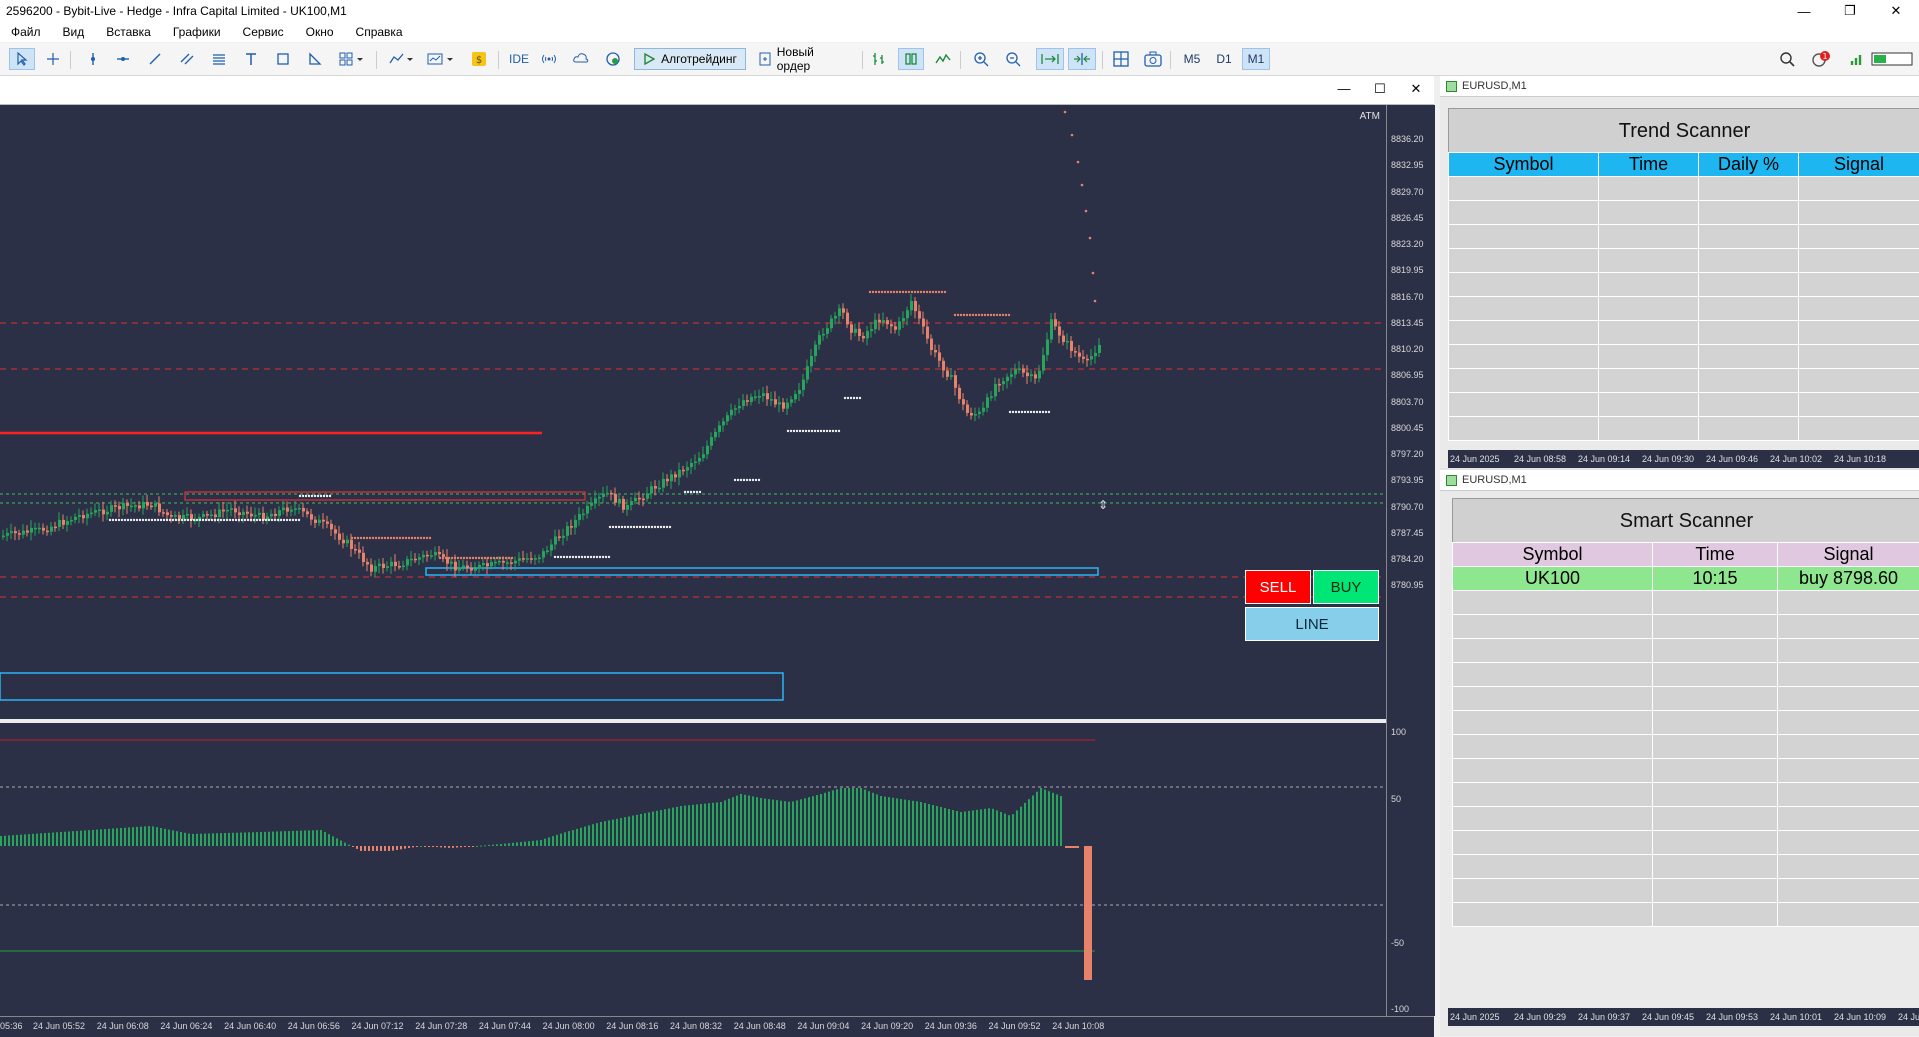 The height and width of the screenshot is (1037, 1919). What do you see at coordinates (320, 32) in the screenshot?
I see `menu-window: Окно` at bounding box center [320, 32].